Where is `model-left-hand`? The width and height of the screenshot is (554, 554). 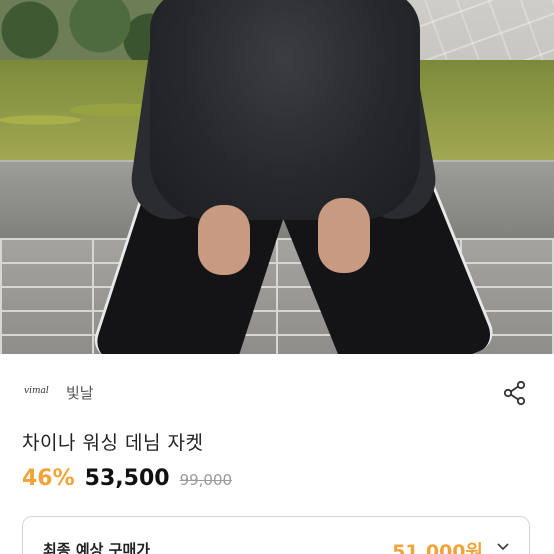 model-left-hand is located at coordinates (224, 240).